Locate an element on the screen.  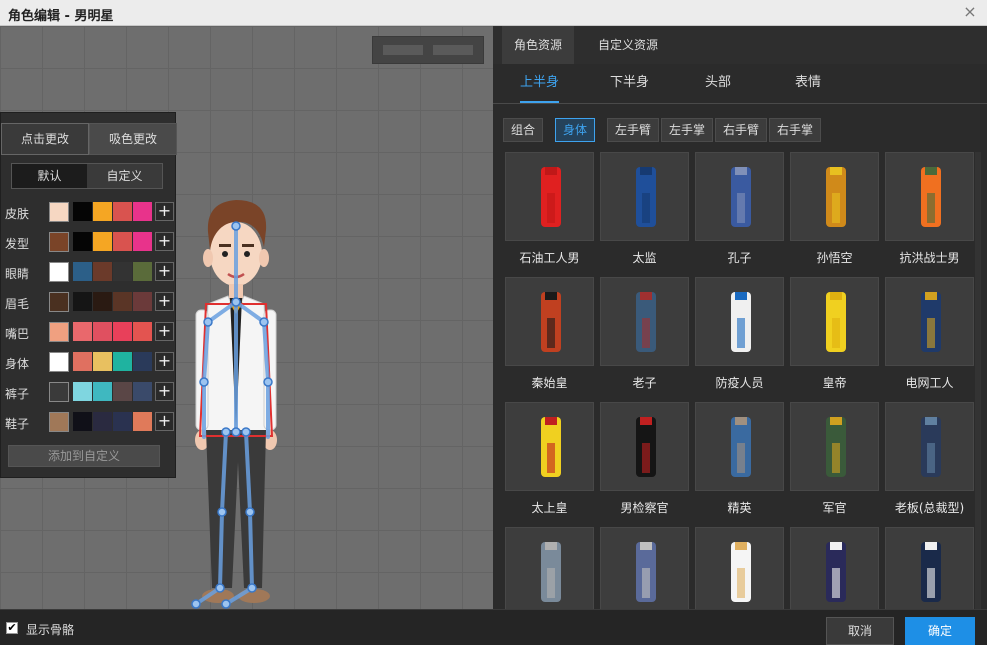
color-row-label: 皮肤 is located at coordinates (17, 214).